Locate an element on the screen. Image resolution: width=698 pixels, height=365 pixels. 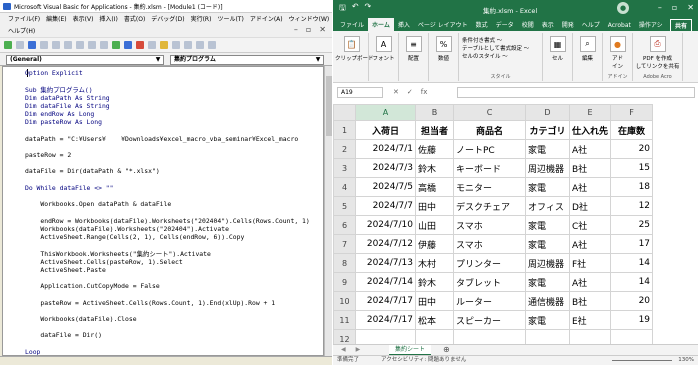
cell: 20 is located at coordinates (632, 301).